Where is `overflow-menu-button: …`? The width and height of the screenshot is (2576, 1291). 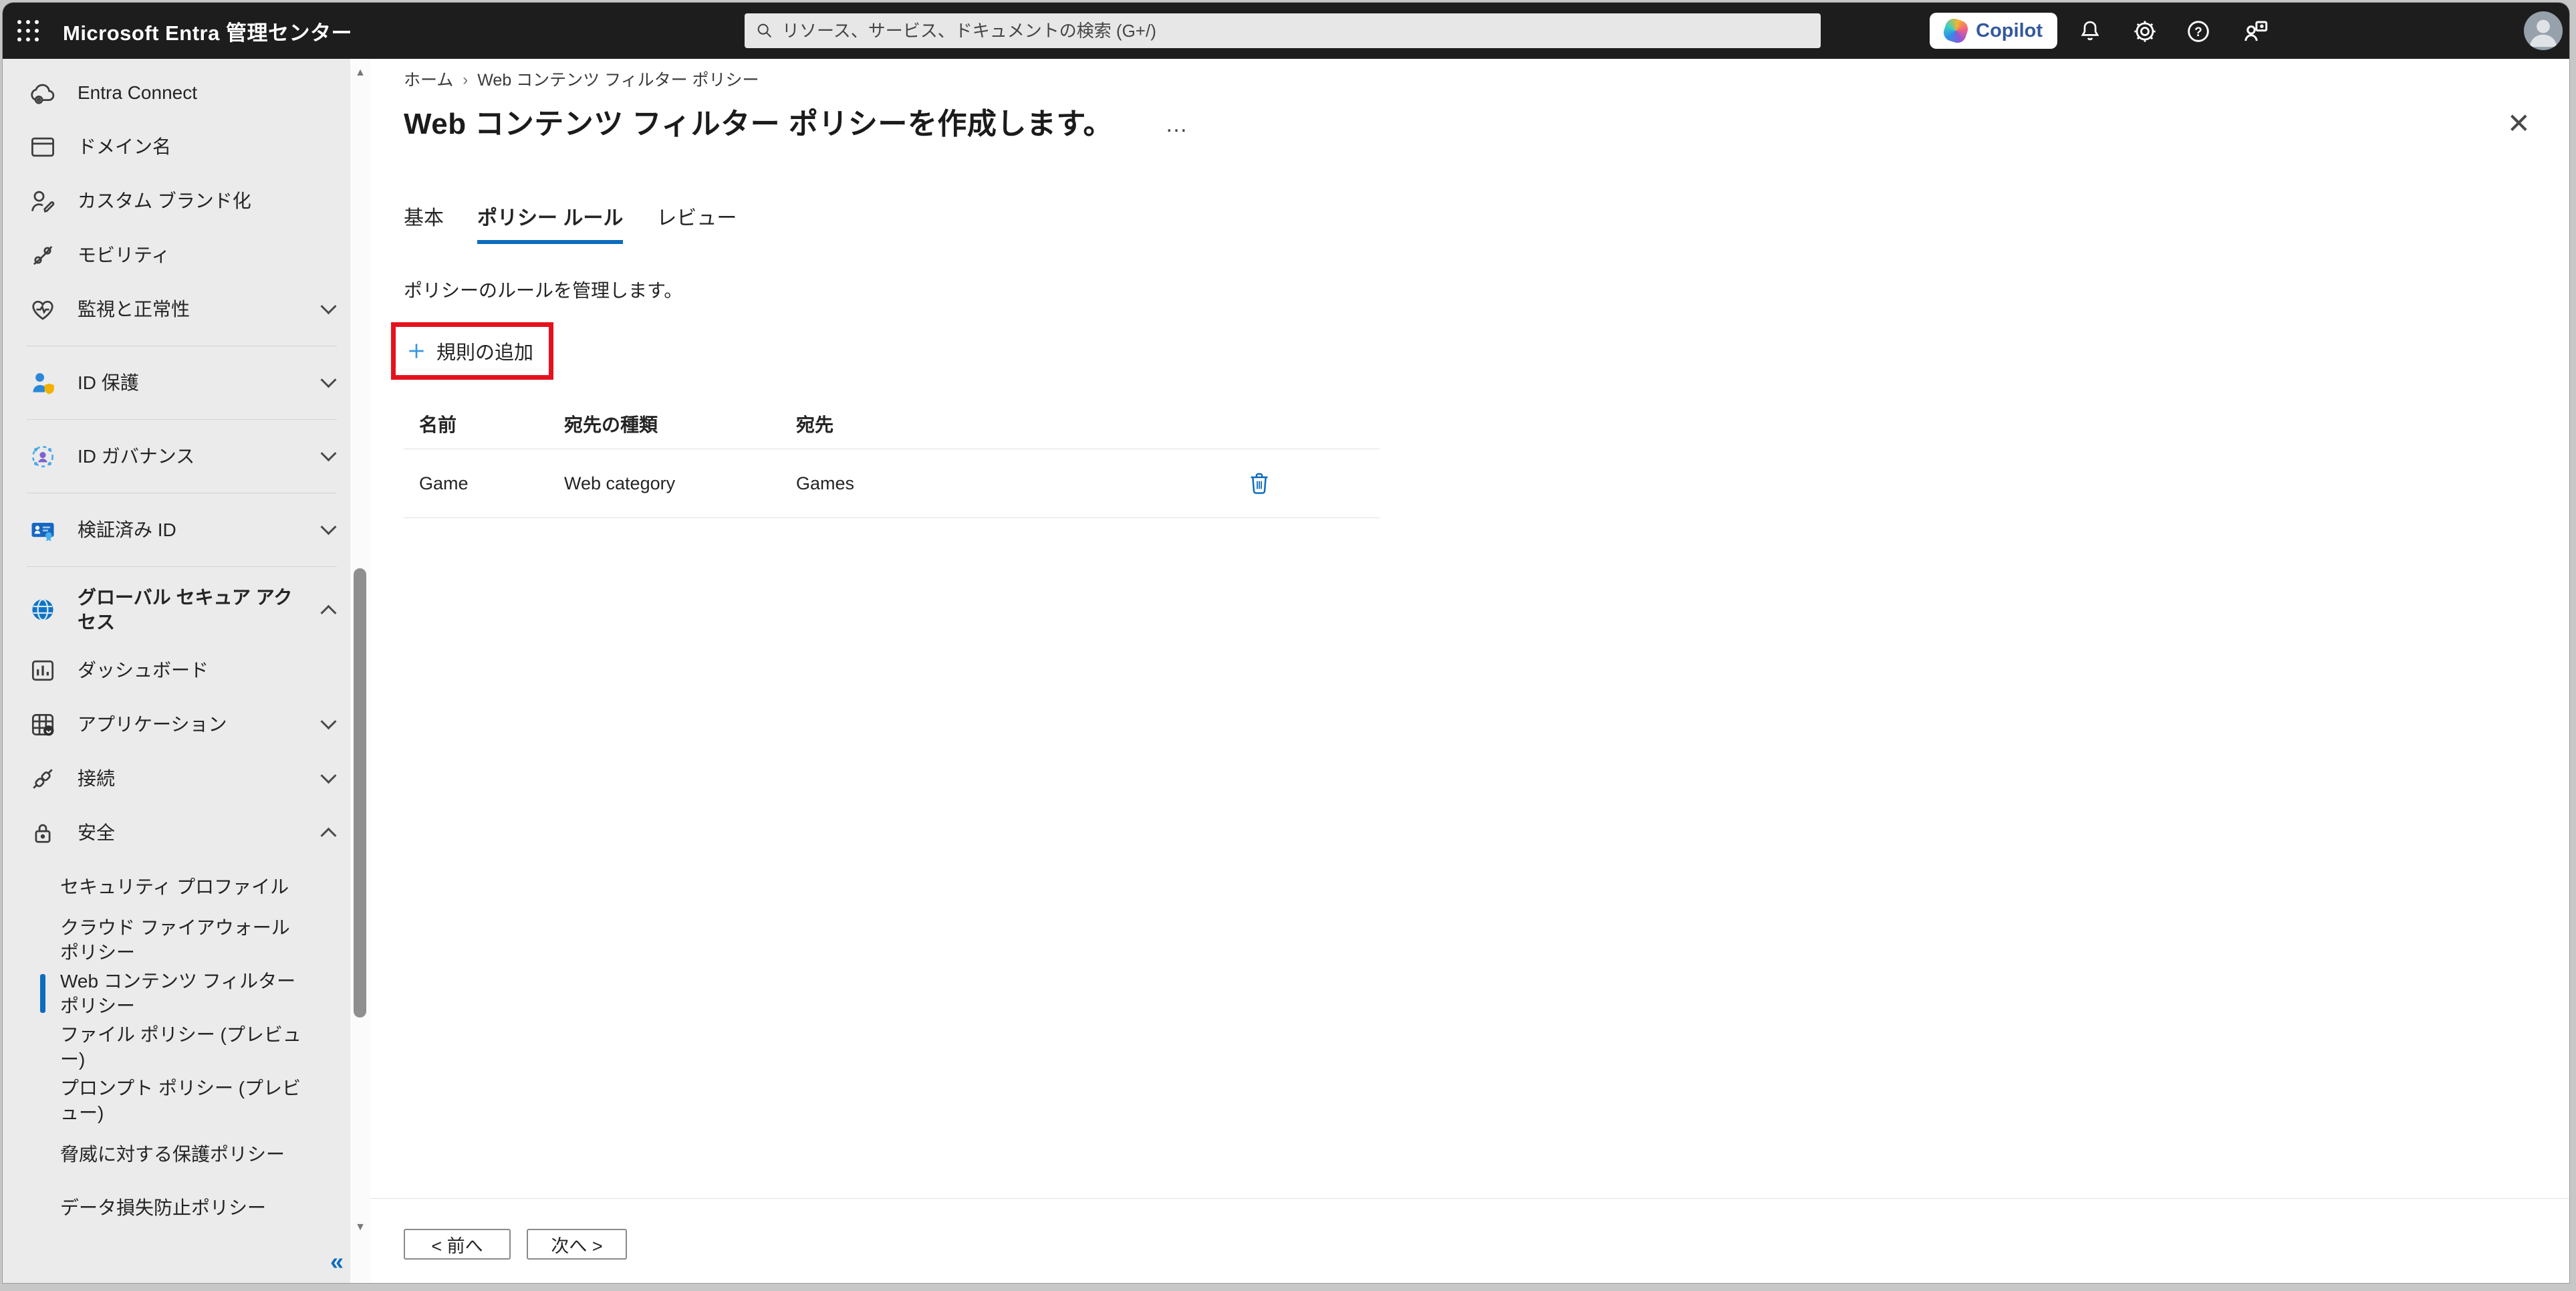 overflow-menu-button: … is located at coordinates (1176, 124).